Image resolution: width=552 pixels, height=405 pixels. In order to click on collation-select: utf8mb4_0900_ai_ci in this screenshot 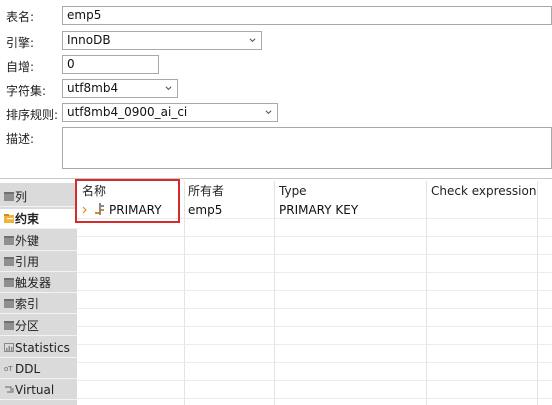, I will do `click(170, 112)`.